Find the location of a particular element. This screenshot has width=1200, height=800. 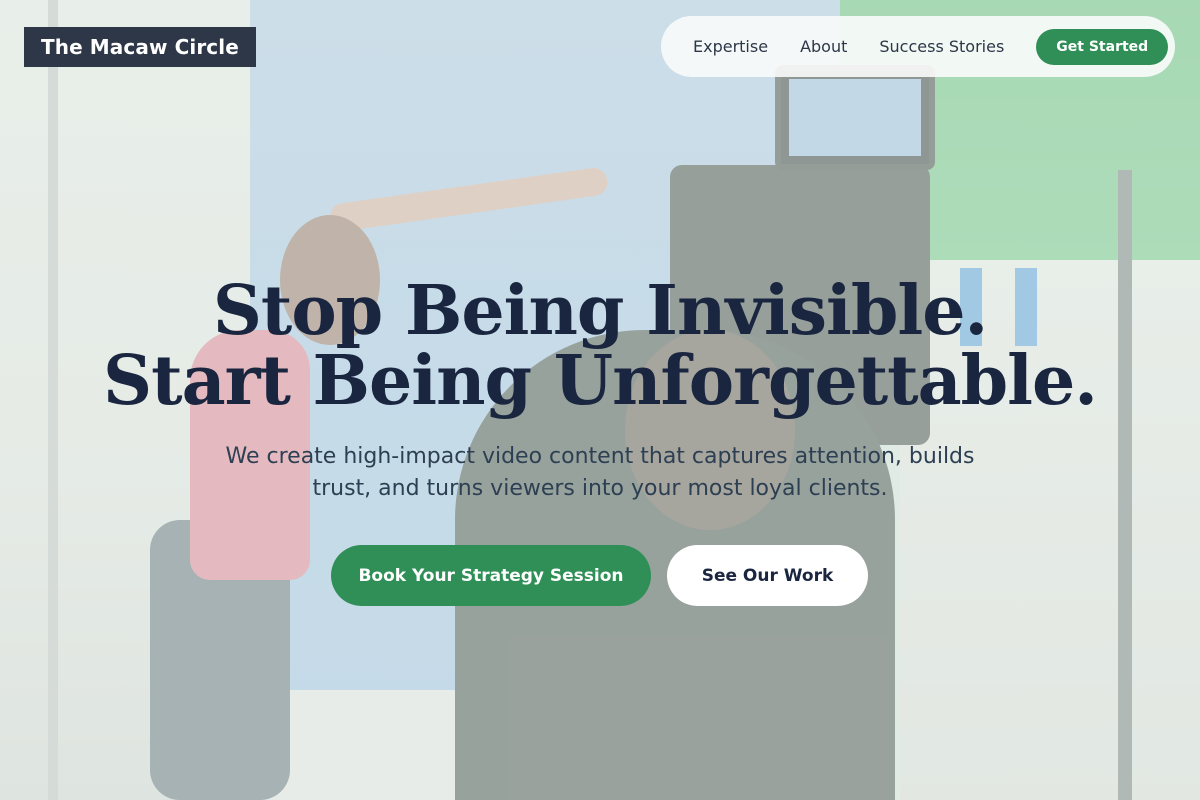

headline-line-2: Start Being Unforgettable. is located at coordinates (600, 381).